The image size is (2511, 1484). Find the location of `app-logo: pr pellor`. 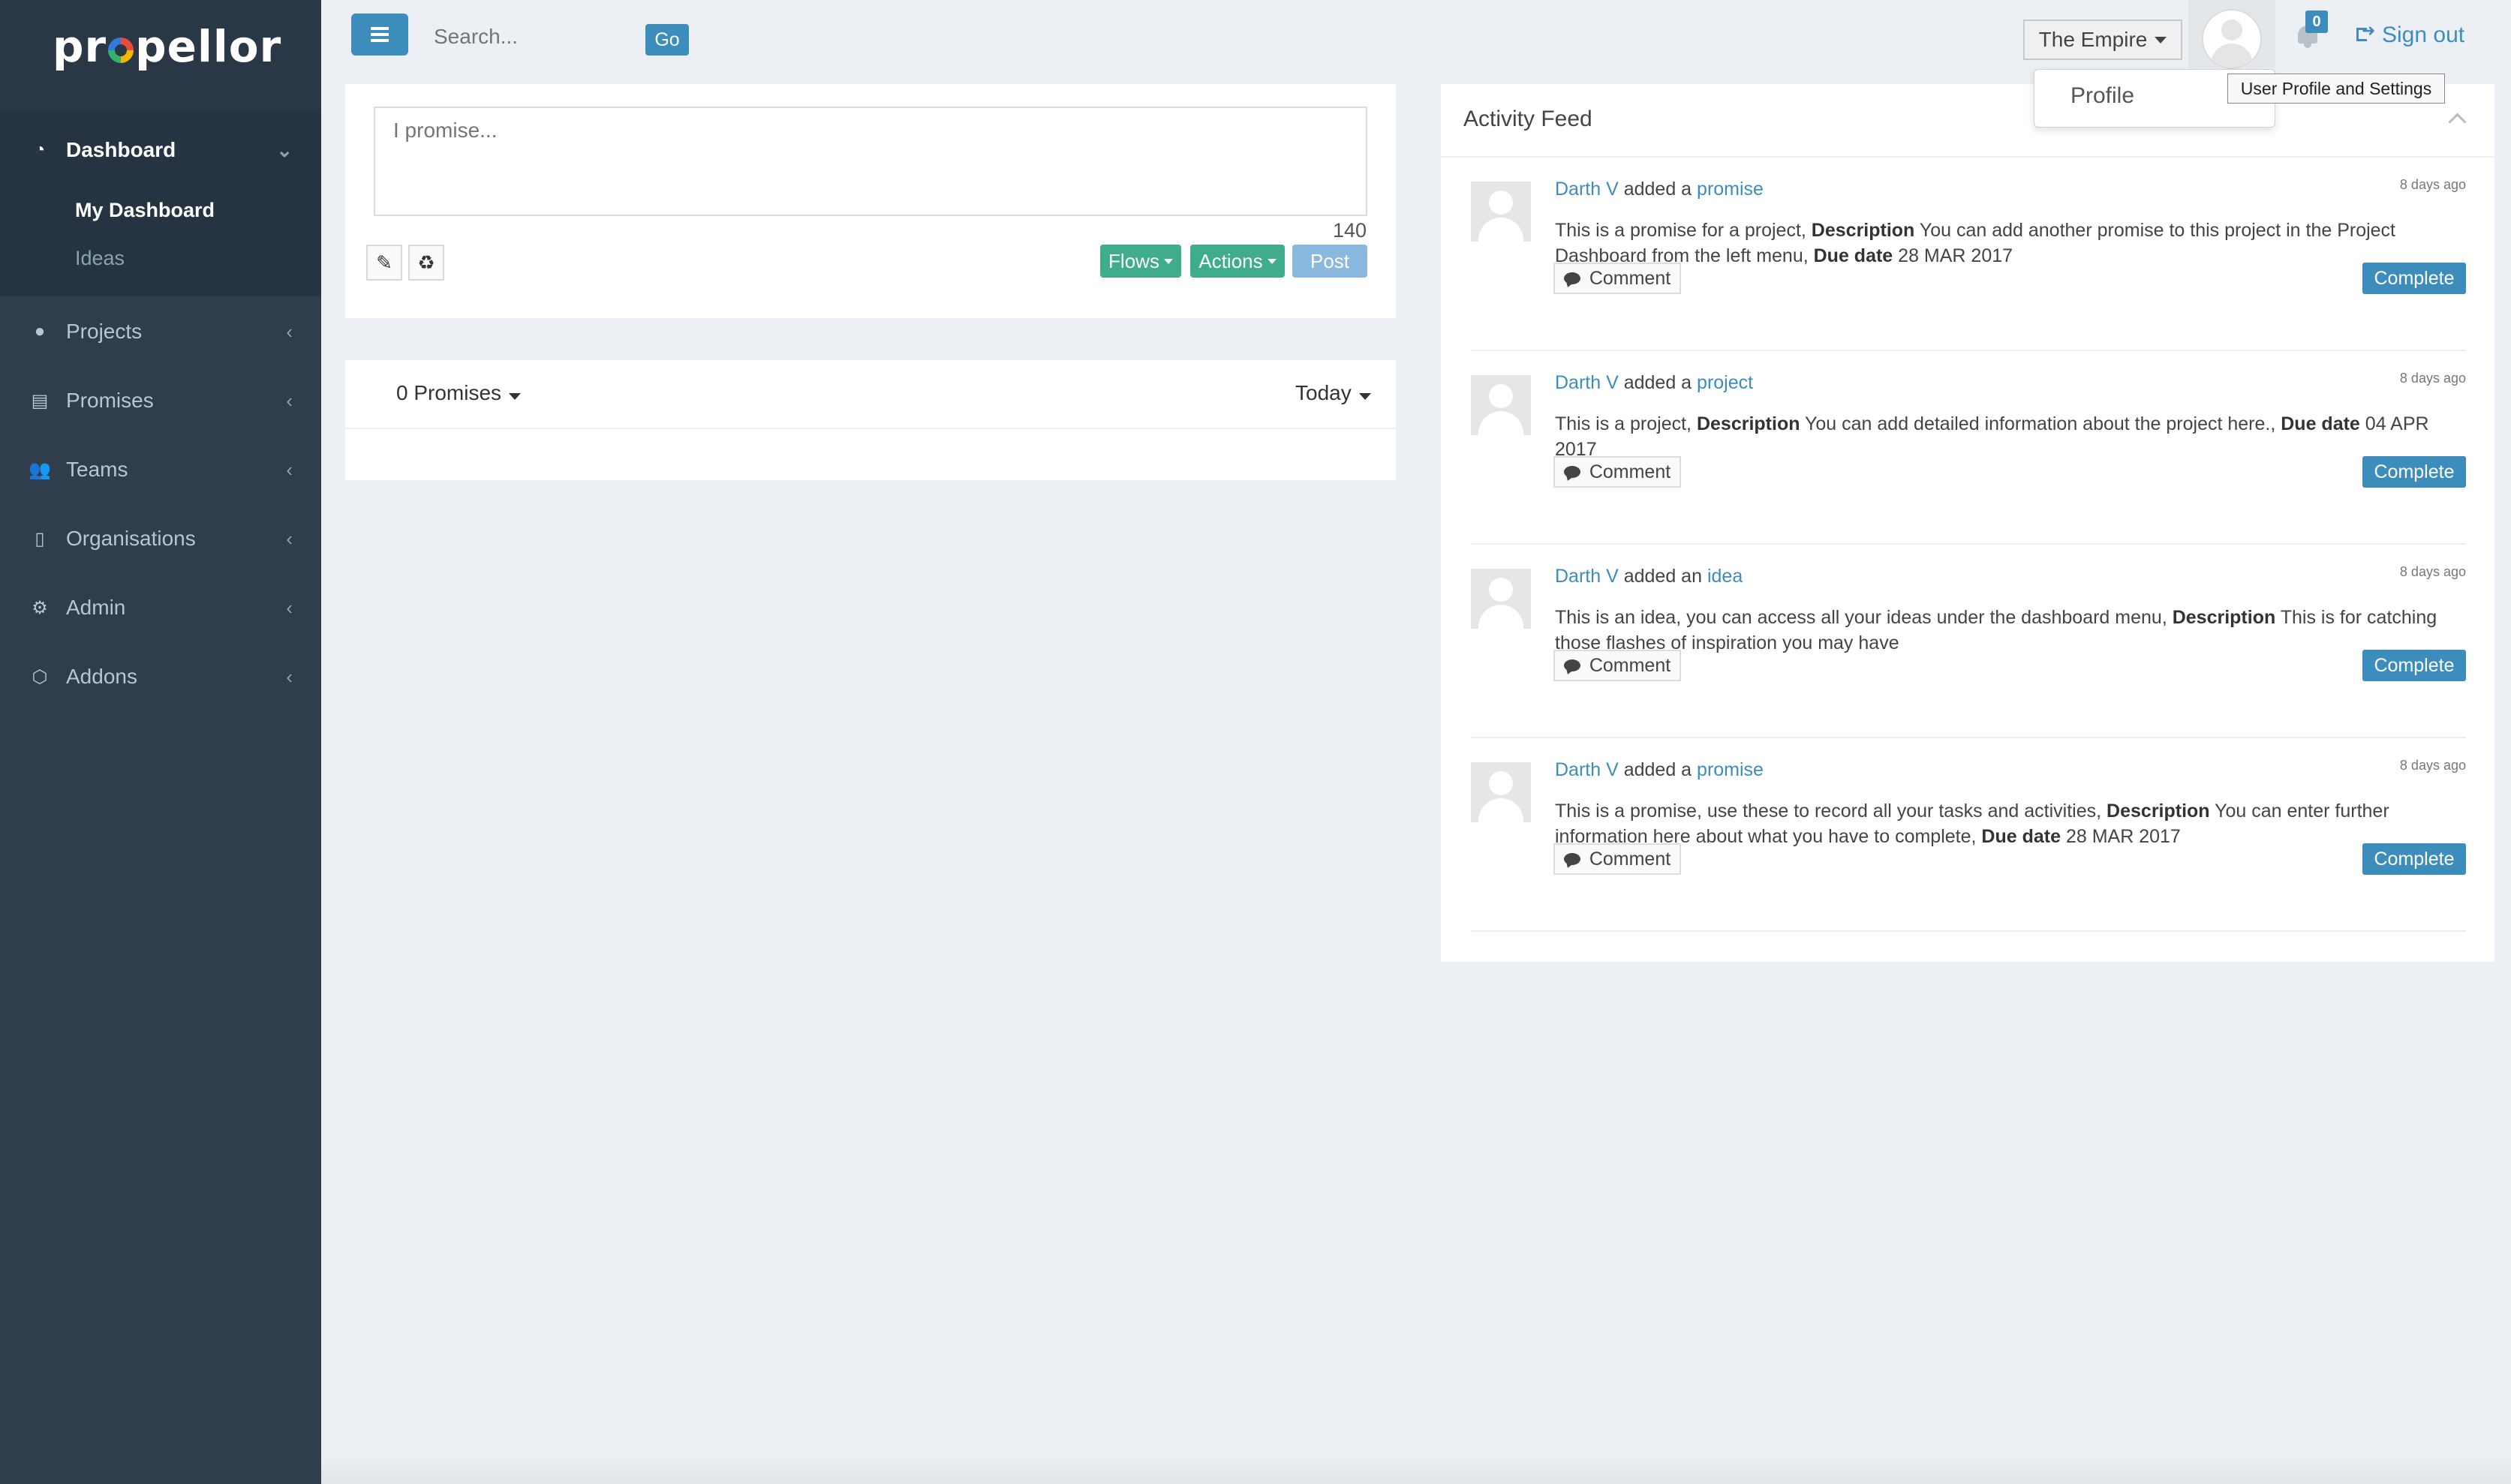

app-logo: pr pellor is located at coordinates (167, 46).